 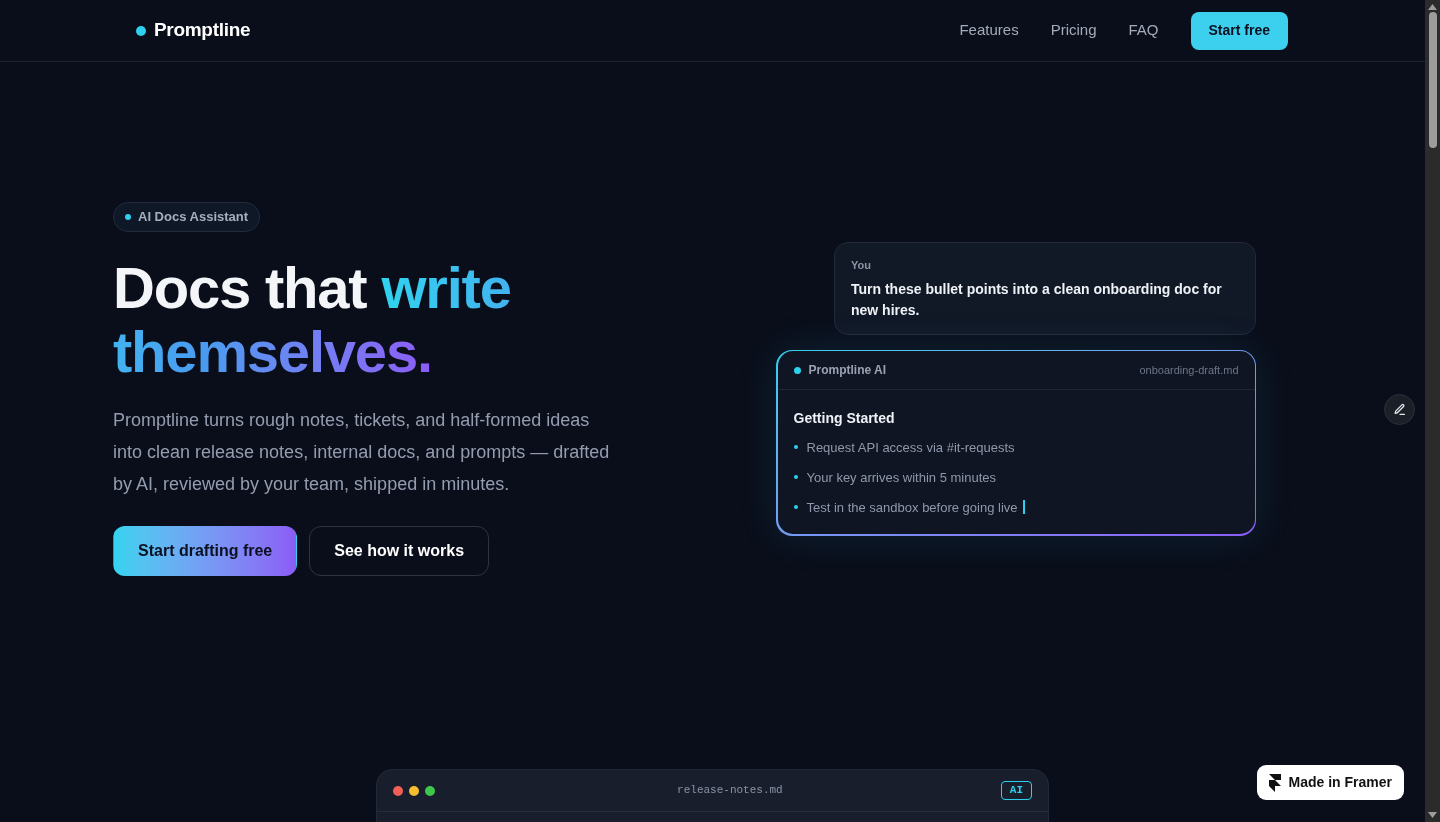 What do you see at coordinates (1143, 30) in the screenshot?
I see `nav-link: FAQ` at bounding box center [1143, 30].